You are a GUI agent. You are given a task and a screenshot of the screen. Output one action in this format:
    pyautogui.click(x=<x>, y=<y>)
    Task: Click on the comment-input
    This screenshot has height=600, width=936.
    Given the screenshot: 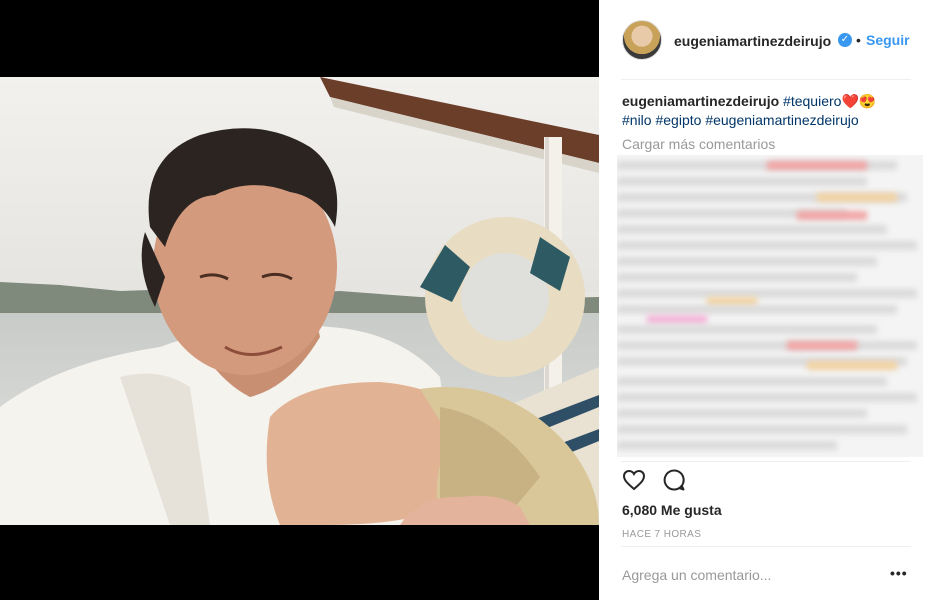 What is the action you would take?
    pyautogui.click(x=752, y=575)
    